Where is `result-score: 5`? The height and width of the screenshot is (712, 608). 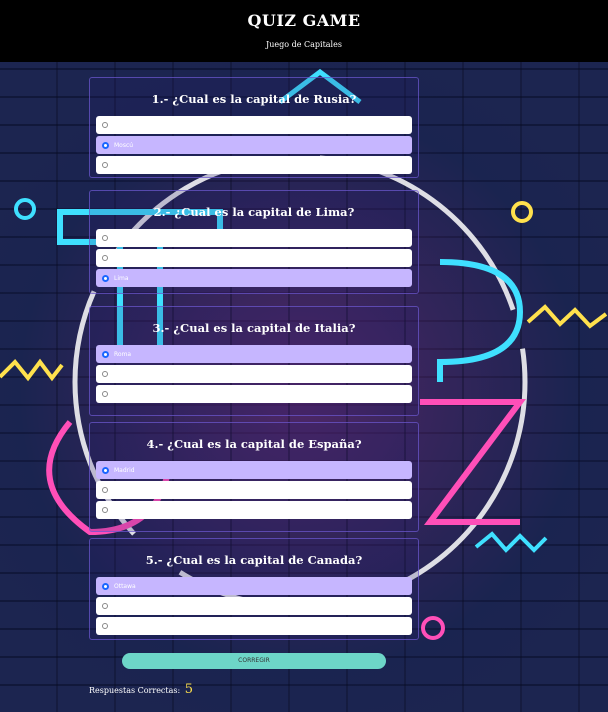
result-score: 5 is located at coordinates (189, 689).